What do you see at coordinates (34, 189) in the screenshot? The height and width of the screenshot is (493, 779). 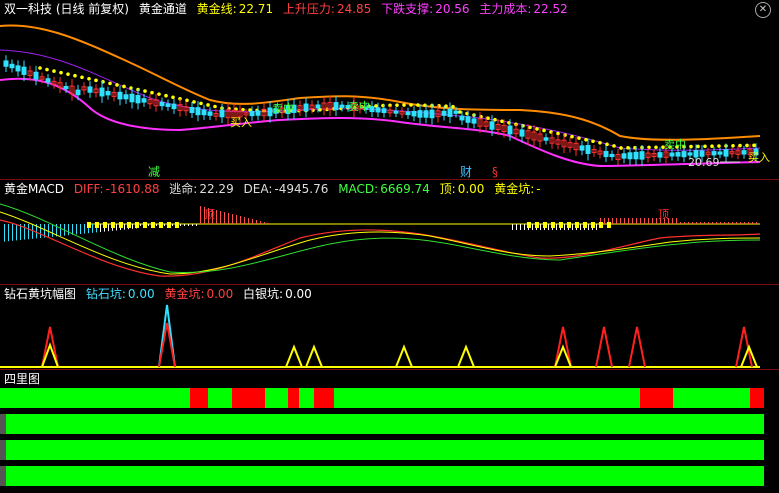 I see `macd-title: 黄金MACD` at bounding box center [34, 189].